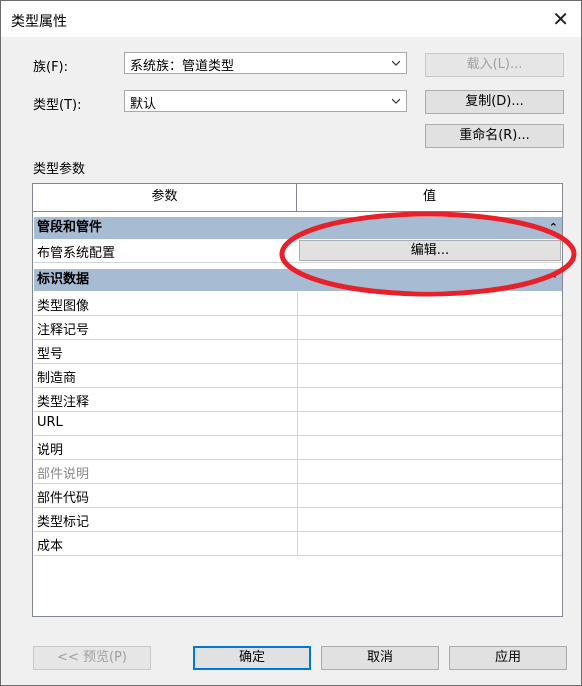 This screenshot has width=582, height=686. Describe the element at coordinates (57, 105) in the screenshot. I see `type-label: 类型(T):` at that location.